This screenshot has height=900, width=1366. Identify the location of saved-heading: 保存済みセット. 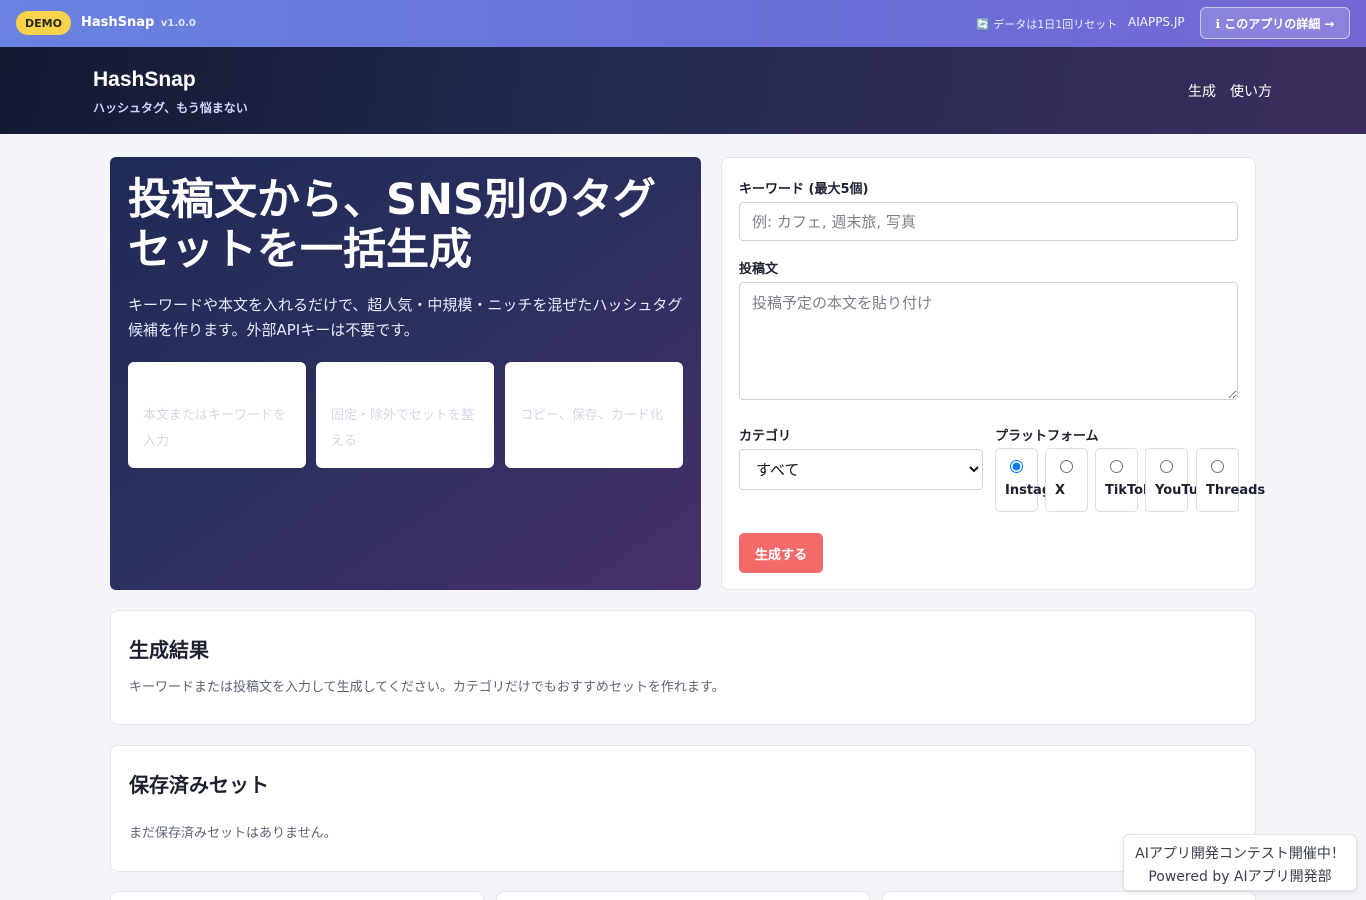
(199, 785).